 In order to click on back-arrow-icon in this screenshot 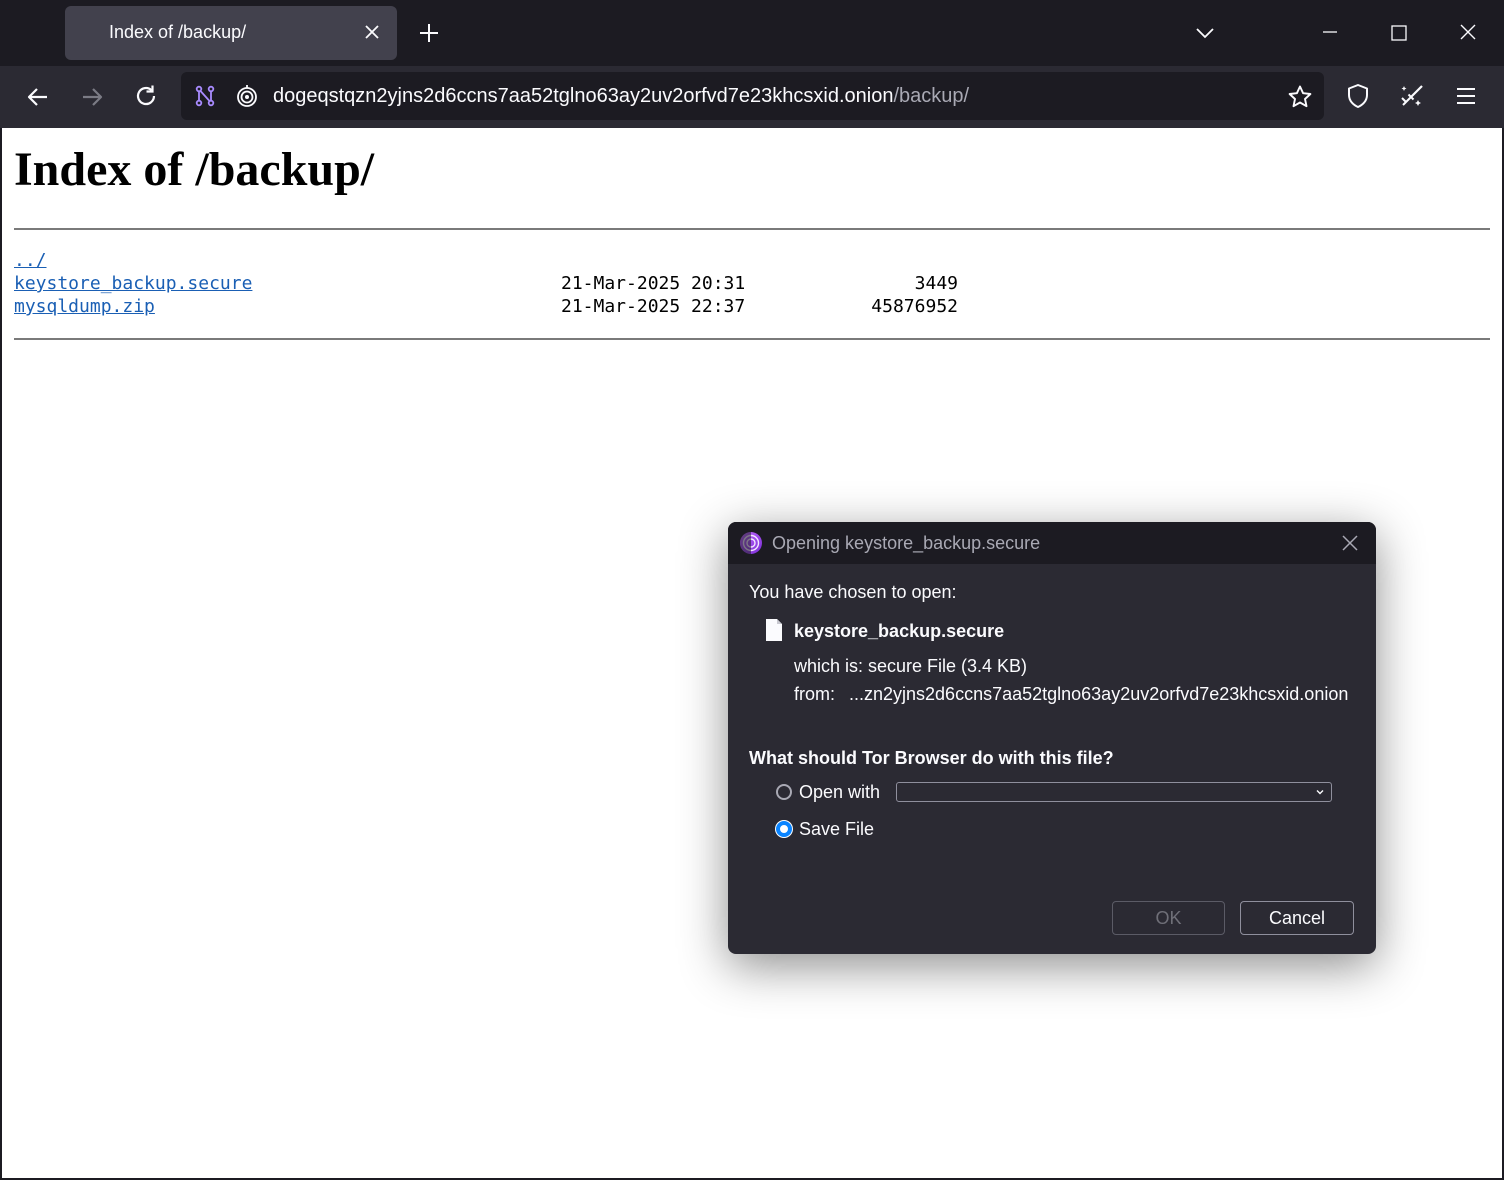, I will do `click(38, 97)`.